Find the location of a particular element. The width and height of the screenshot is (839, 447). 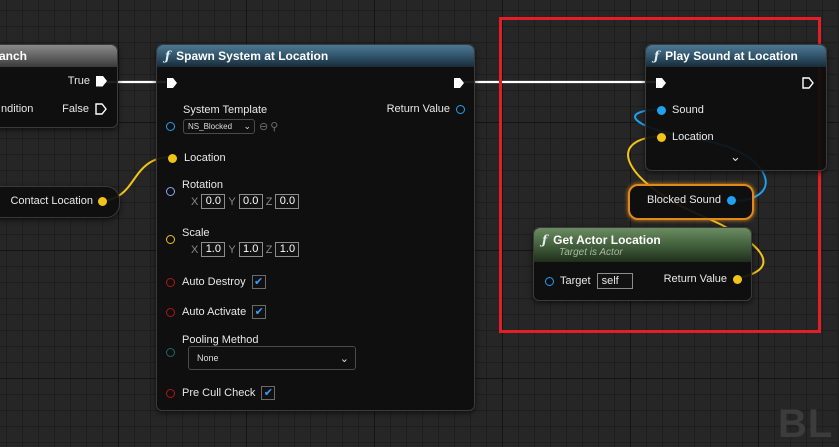

rotation-x-input: 0.0 is located at coordinates (213, 201).